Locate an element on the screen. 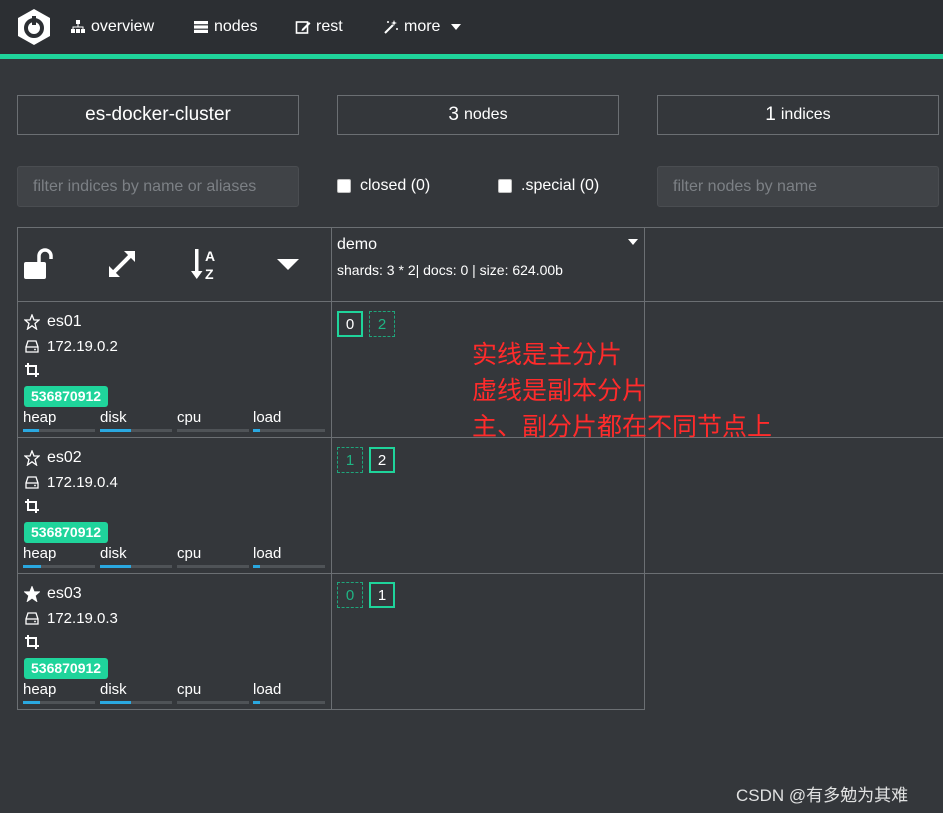 The width and height of the screenshot is (943, 813). node-ip: 172.19.0.4 is located at coordinates (82, 482).